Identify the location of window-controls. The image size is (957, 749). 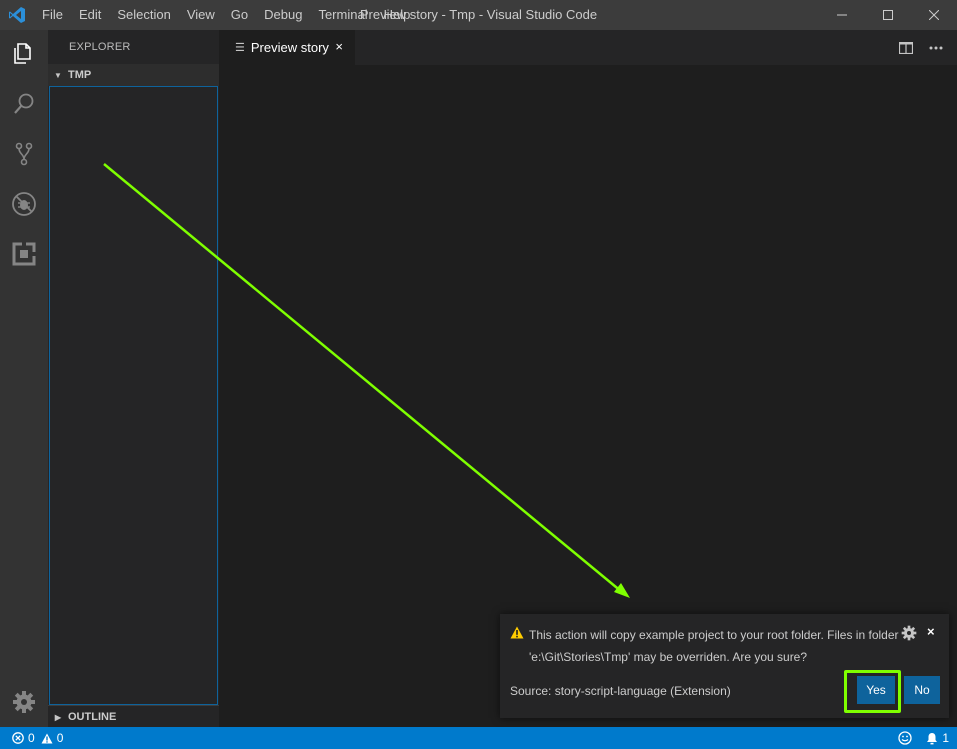
(888, 15).